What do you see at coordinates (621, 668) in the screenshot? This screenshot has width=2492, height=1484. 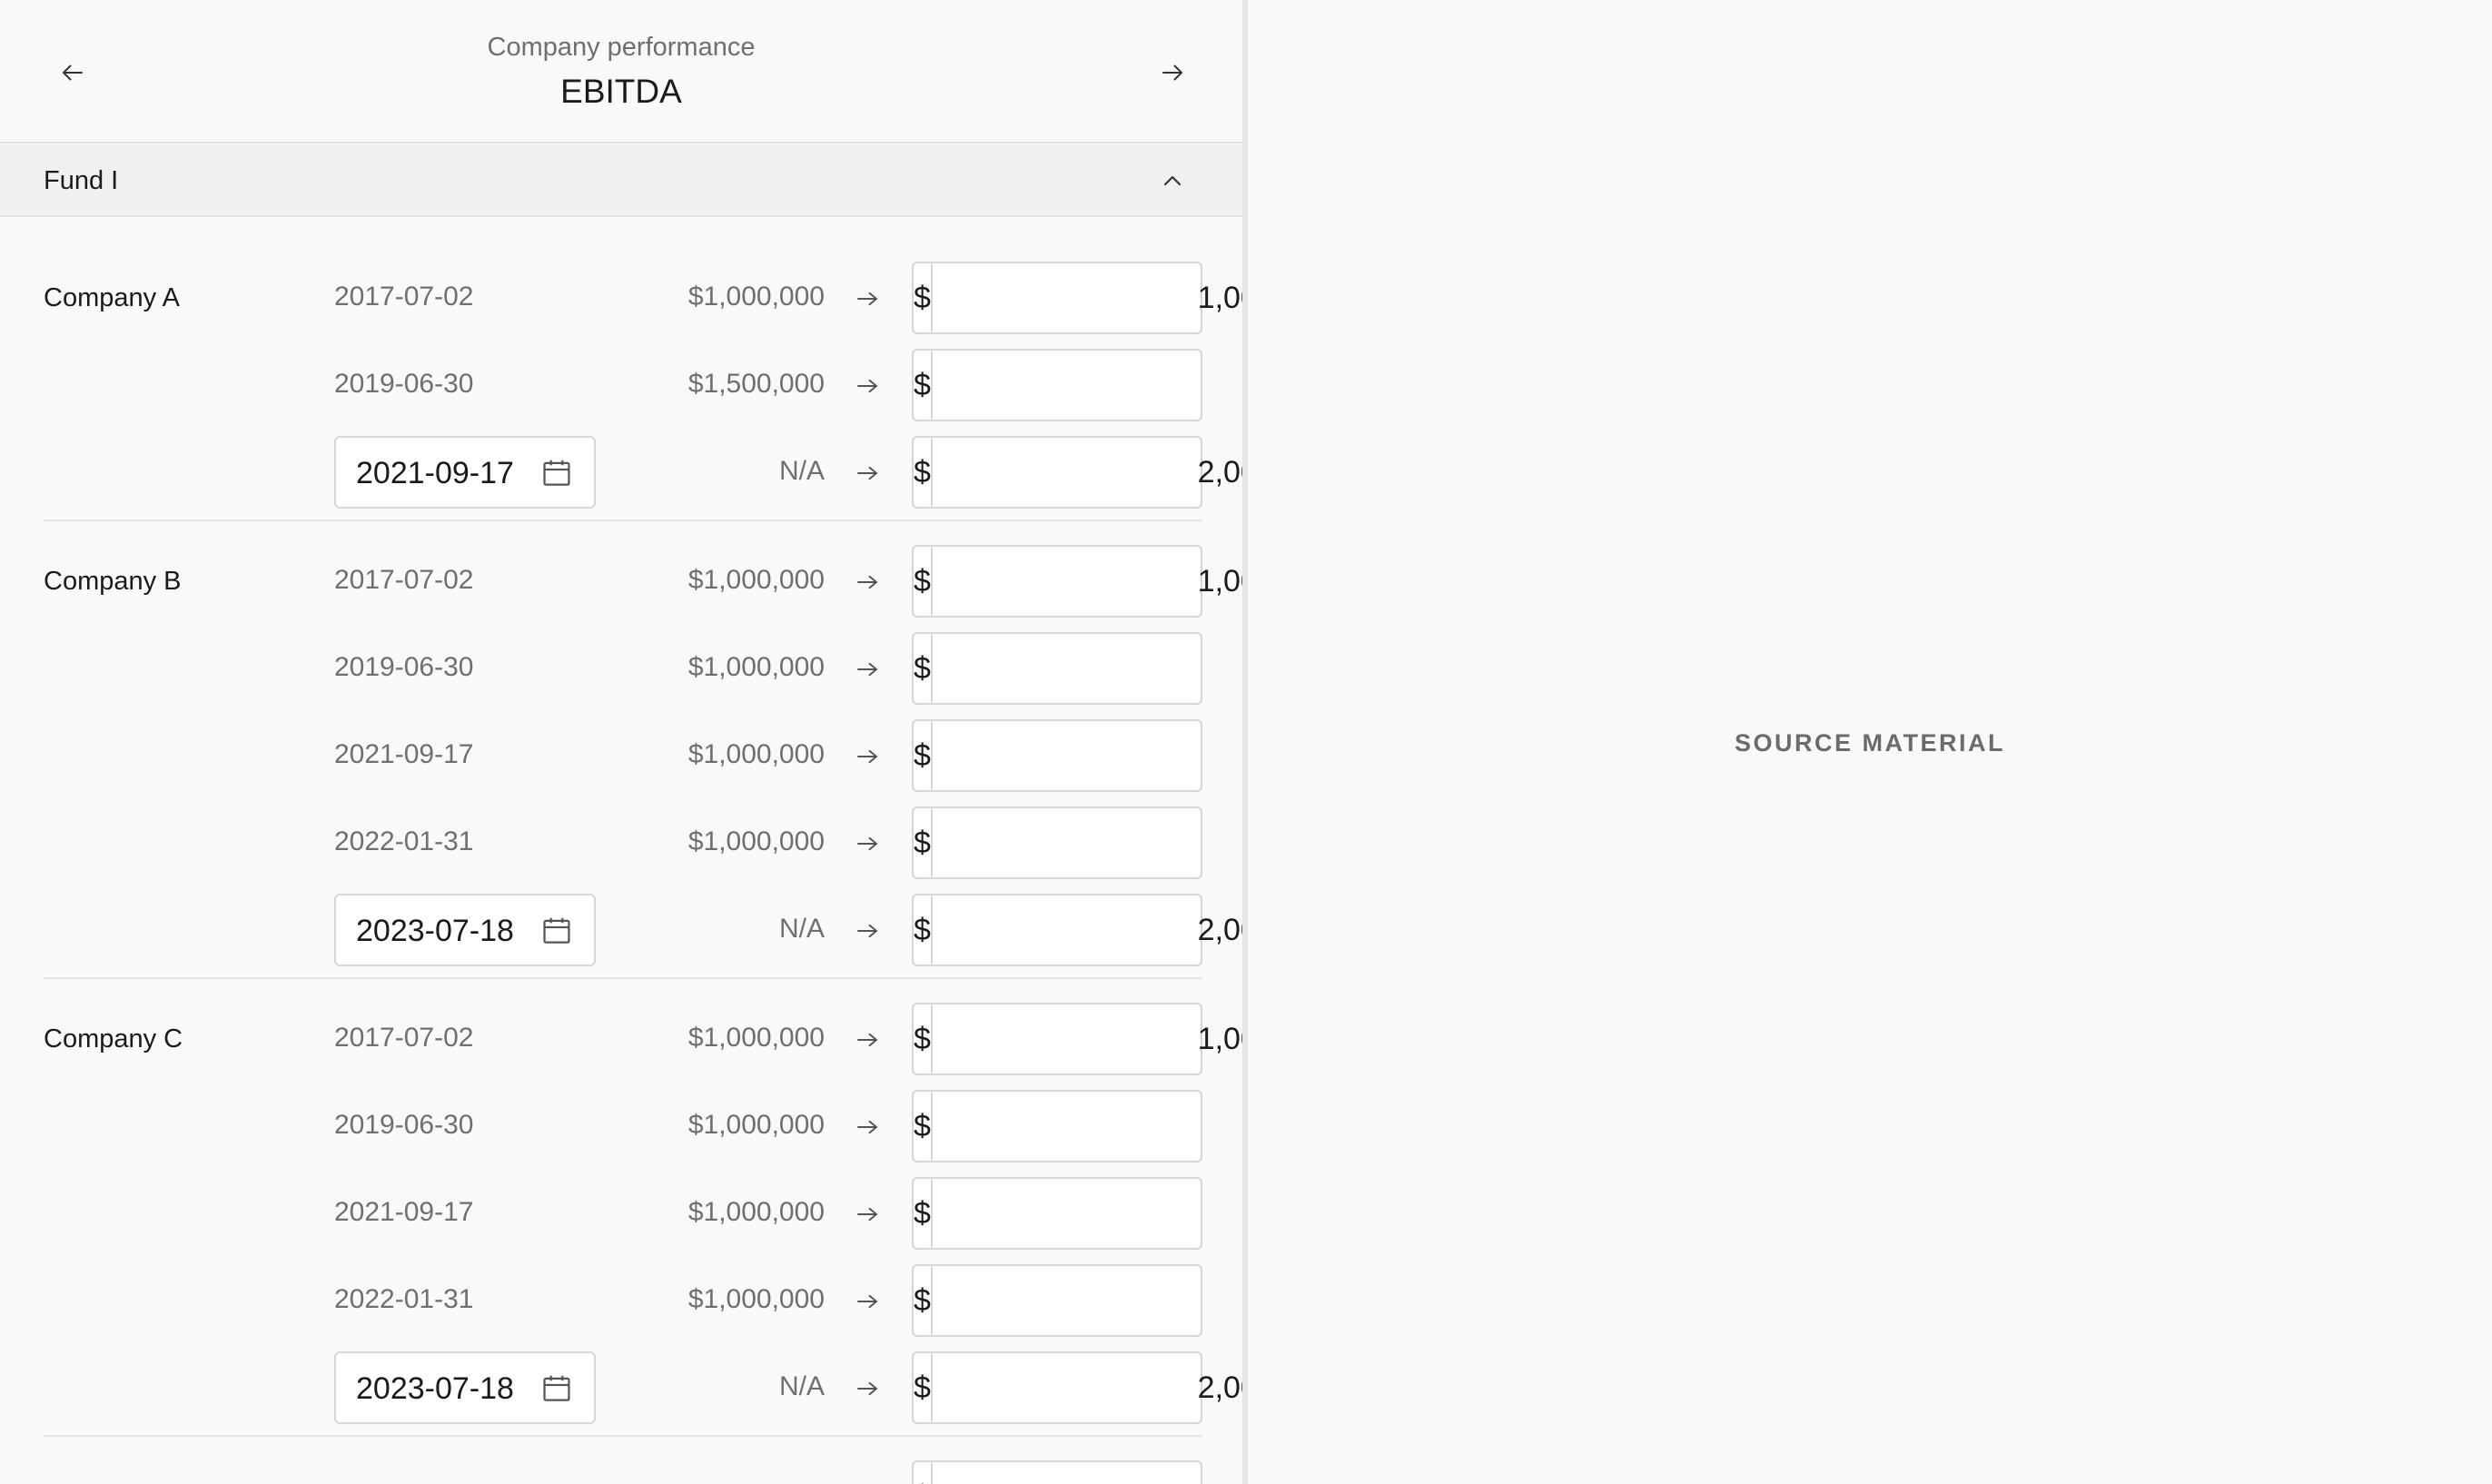 I see `metric-row: 2019-06-30 $1,000,000 $` at bounding box center [621, 668].